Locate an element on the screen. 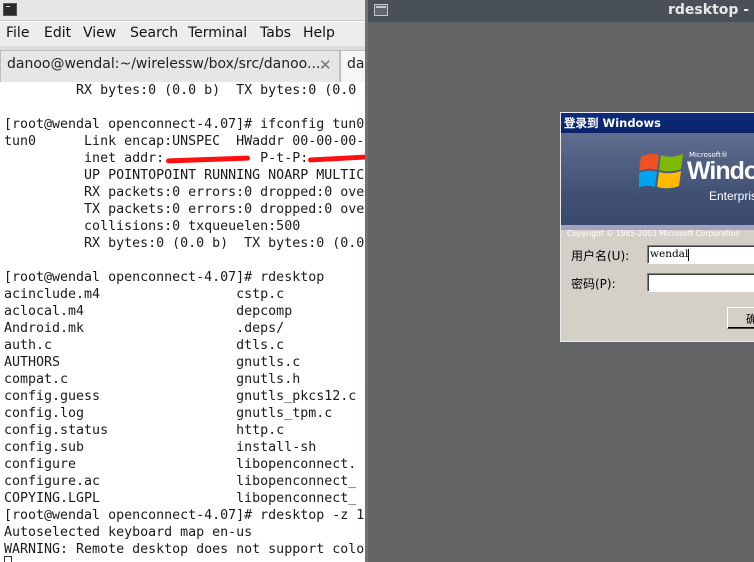 The image size is (754, 562). password-field is located at coordinates (700, 282).